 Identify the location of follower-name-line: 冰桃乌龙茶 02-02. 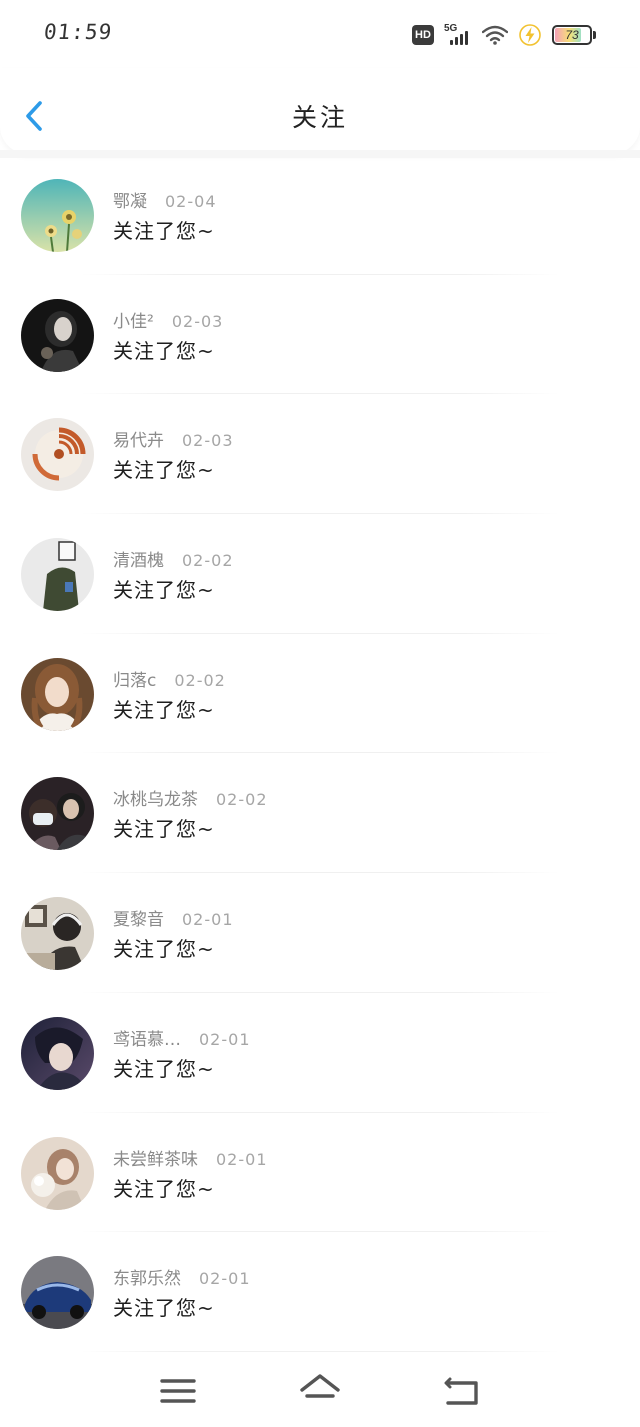
(190, 797).